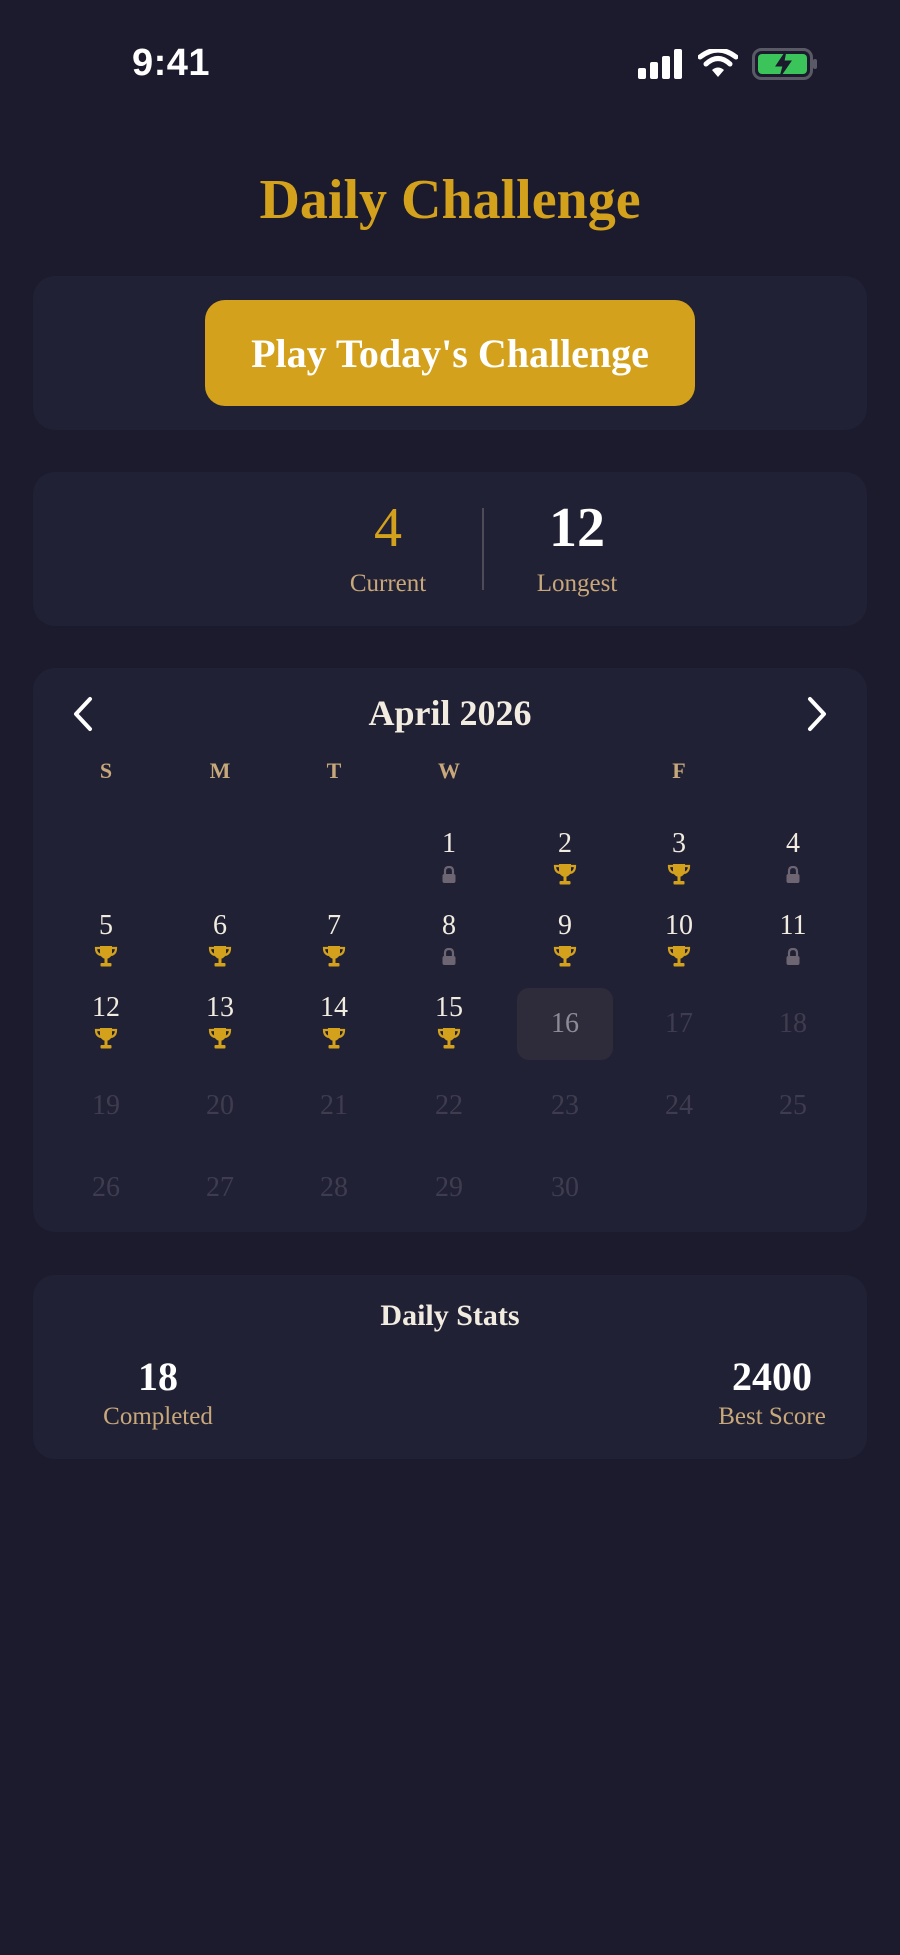 The width and height of the screenshot is (900, 1955). What do you see at coordinates (158, 1376) in the screenshot?
I see `completed-value: 18` at bounding box center [158, 1376].